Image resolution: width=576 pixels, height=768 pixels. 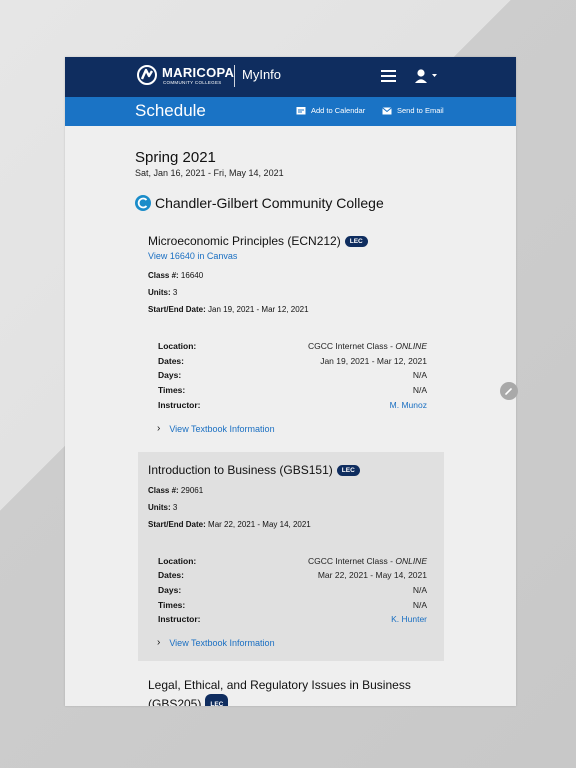 What do you see at coordinates (269, 203) in the screenshot?
I see `college-name: Chandler-Gilbert Community College` at bounding box center [269, 203].